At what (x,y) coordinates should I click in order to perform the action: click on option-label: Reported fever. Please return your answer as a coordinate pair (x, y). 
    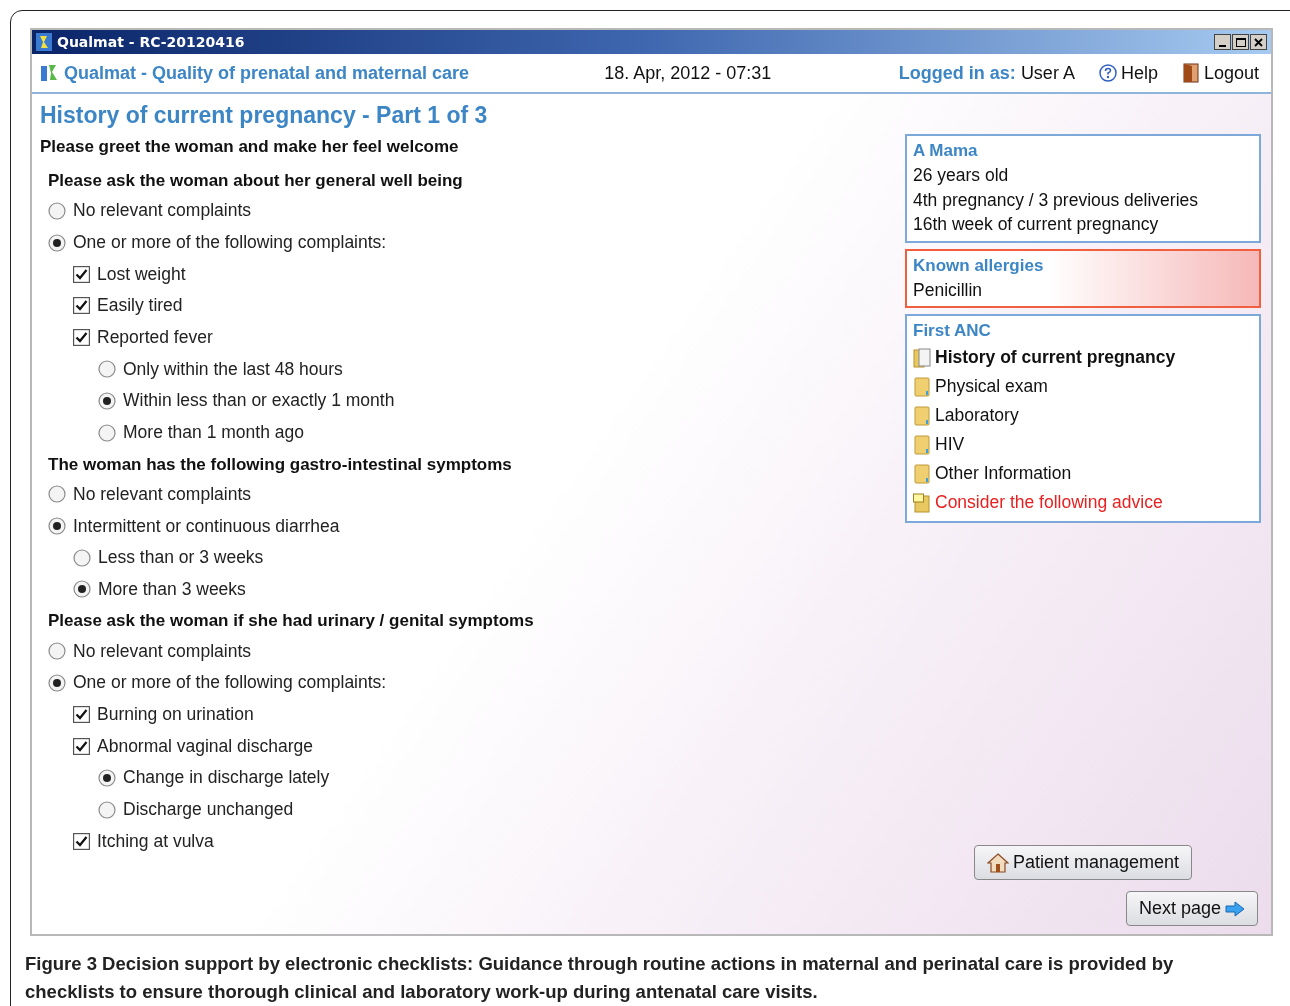
    Looking at the image, I should click on (155, 338).